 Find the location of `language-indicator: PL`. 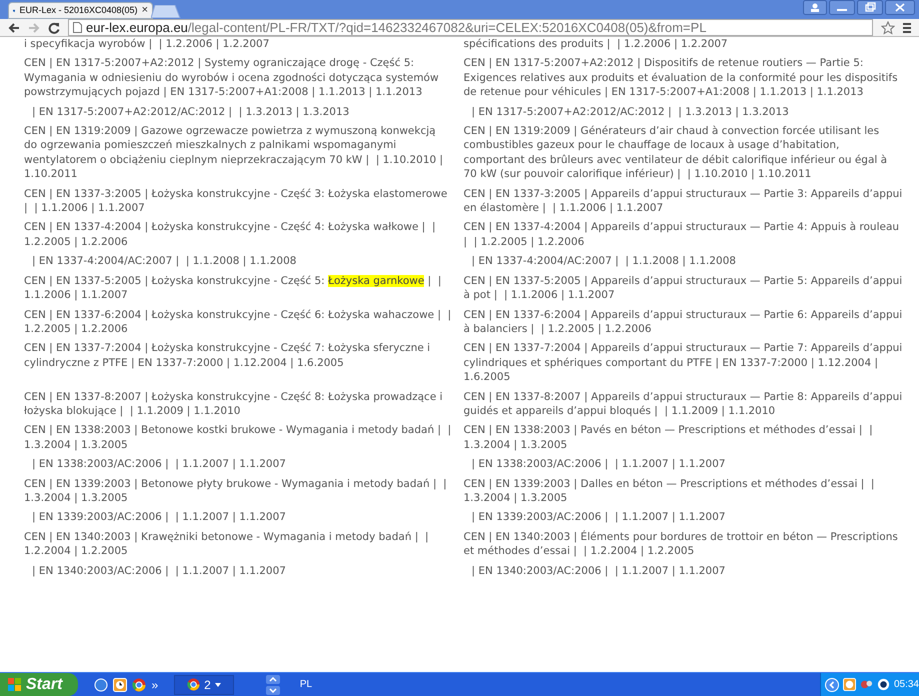

language-indicator: PL is located at coordinates (306, 684).